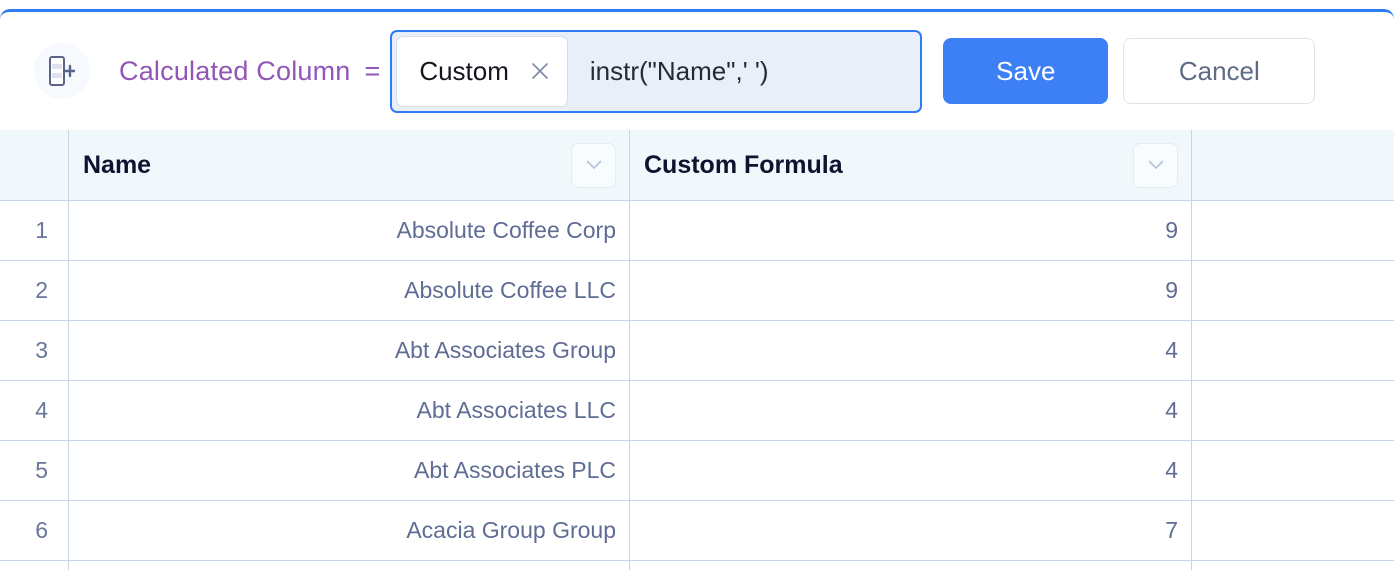 The width and height of the screenshot is (1394, 570). I want to click on add-column-icon, so click(62, 71).